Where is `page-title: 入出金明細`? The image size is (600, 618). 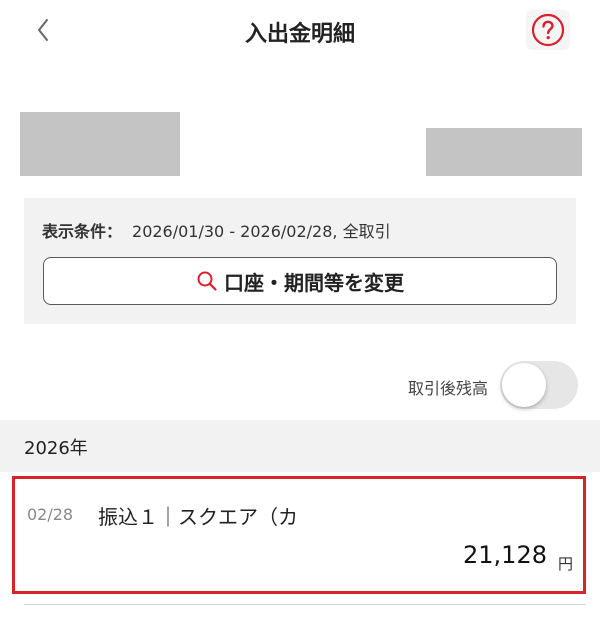 page-title: 入出金明細 is located at coordinates (299, 34).